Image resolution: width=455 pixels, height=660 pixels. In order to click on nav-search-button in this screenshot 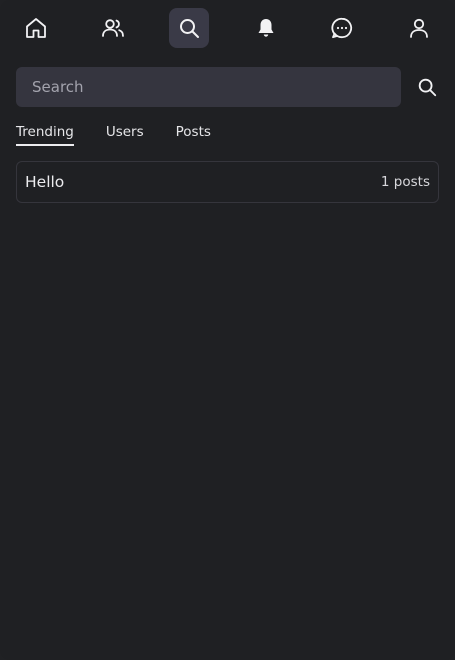, I will do `click(189, 28)`.